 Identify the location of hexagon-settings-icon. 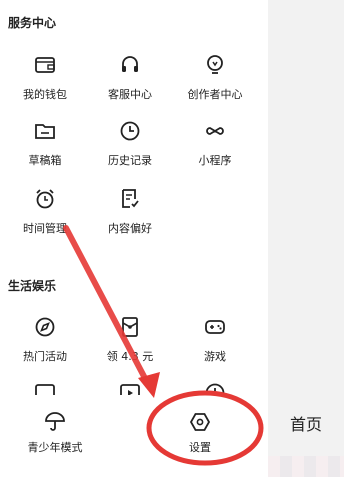
(200, 422).